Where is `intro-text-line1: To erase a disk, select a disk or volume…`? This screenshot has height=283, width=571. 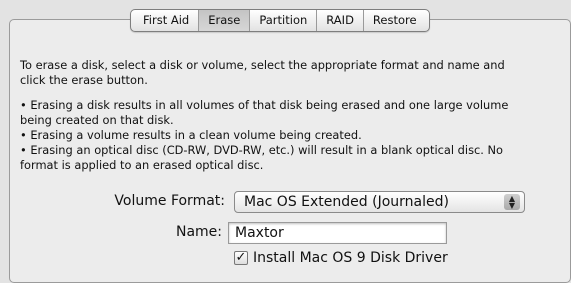
intro-text-line1: To erase a disk, select a disk or volume… is located at coordinates (262, 65).